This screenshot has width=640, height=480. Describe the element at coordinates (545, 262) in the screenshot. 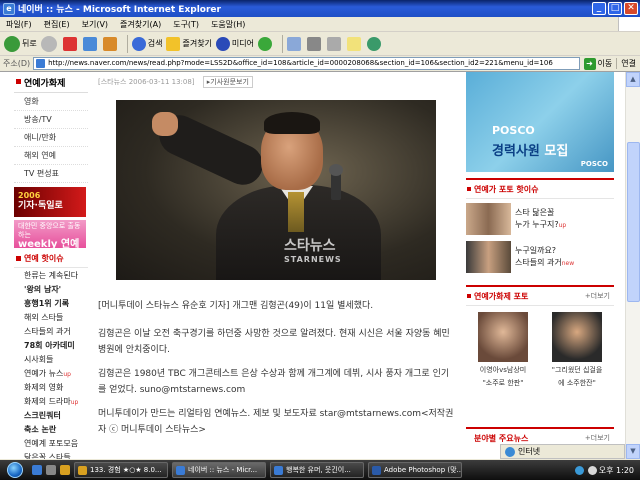

I see `hot-item-sub: 스타들의 과거new` at that location.